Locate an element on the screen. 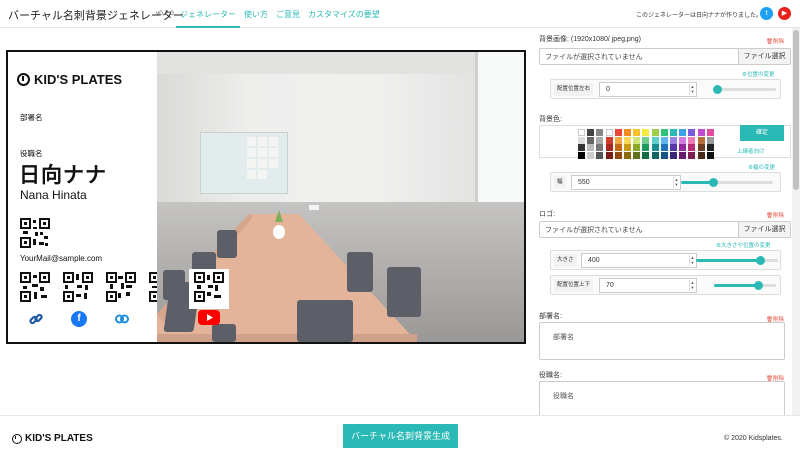  panel-scrollbar-thumb is located at coordinates (796, 110).